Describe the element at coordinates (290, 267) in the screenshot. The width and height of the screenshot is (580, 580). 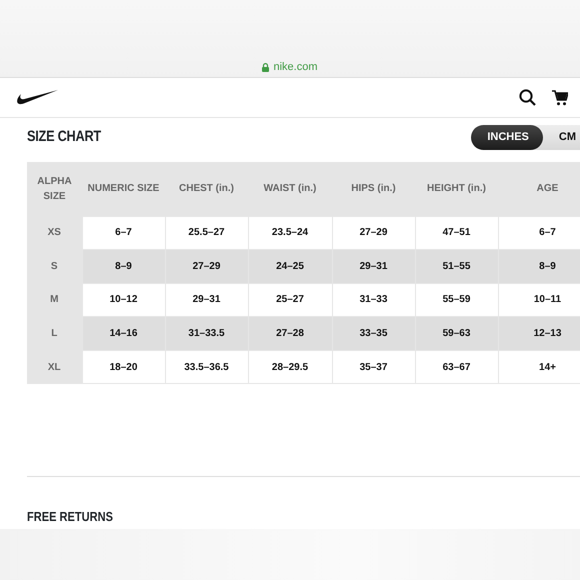
I see `table-cell: 24–25` at that location.